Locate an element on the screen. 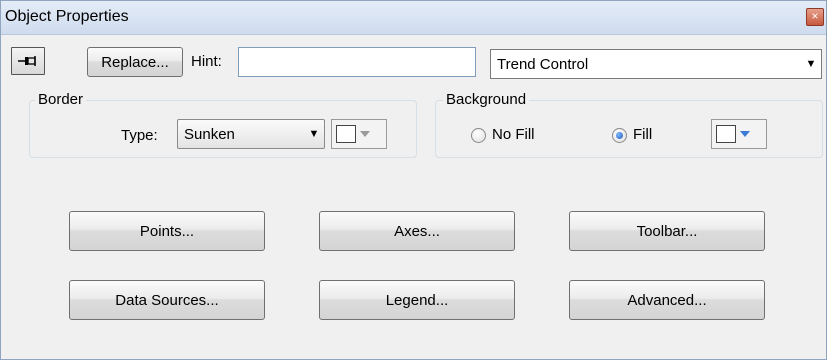 The image size is (827, 360). hint-label: Hint: is located at coordinates (206, 61).